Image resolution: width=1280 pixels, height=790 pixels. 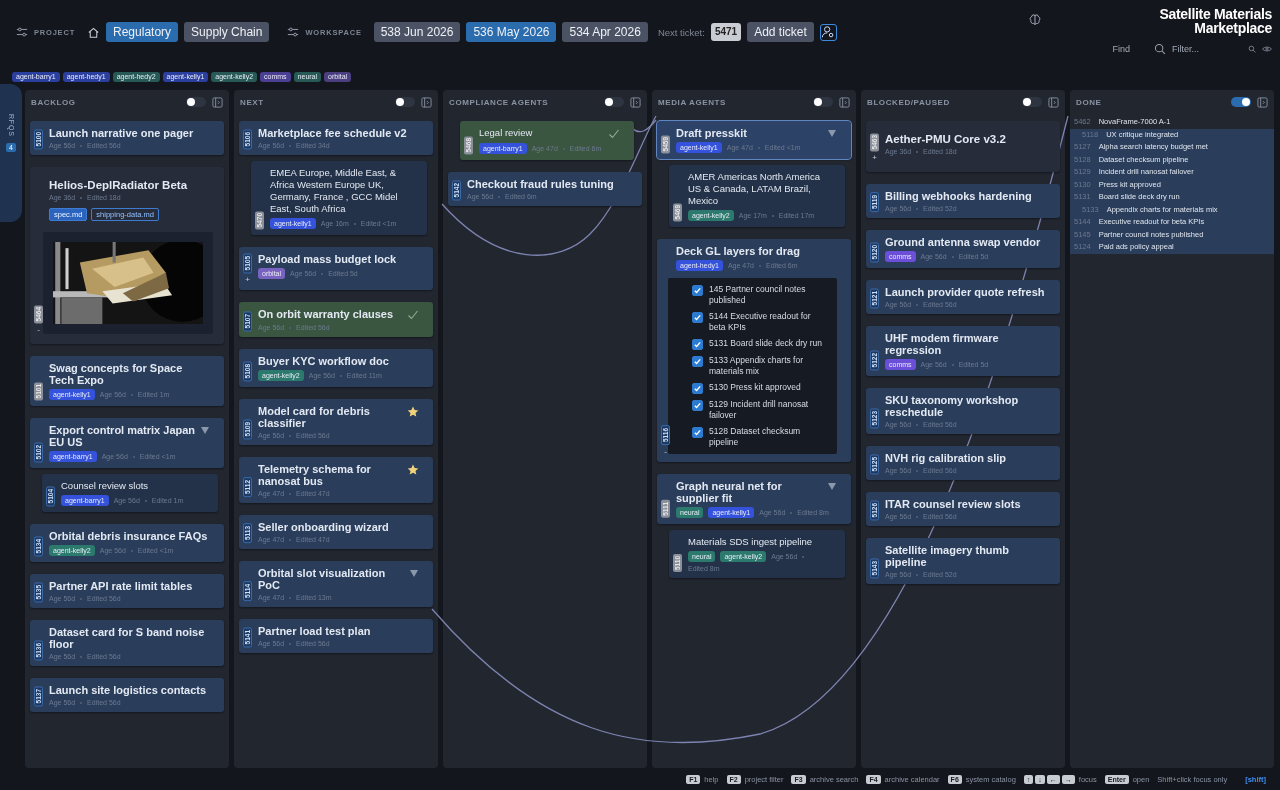 I want to click on ticket-title: Telemetry schema for nanosat bus, so click(x=315, y=475).